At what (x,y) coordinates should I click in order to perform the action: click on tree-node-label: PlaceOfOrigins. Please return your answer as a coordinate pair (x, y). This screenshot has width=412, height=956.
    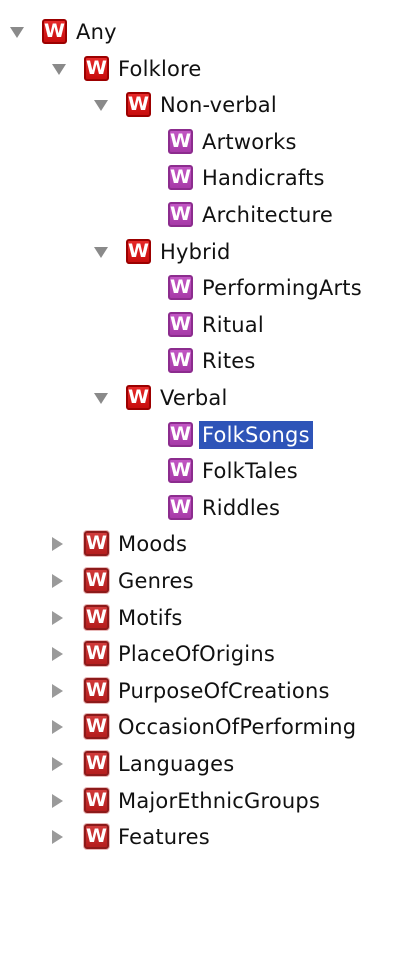
    Looking at the image, I should click on (196, 654).